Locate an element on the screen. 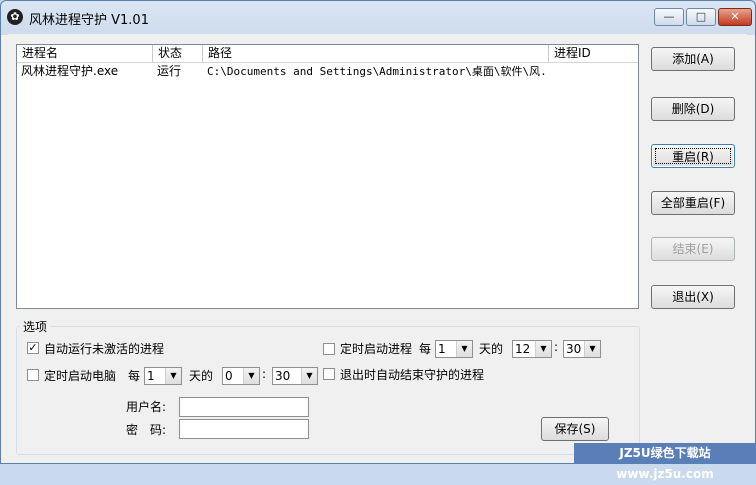 Image resolution: width=756 pixels, height=485 pixels. exit-button: 退出(X) is located at coordinates (693, 297).